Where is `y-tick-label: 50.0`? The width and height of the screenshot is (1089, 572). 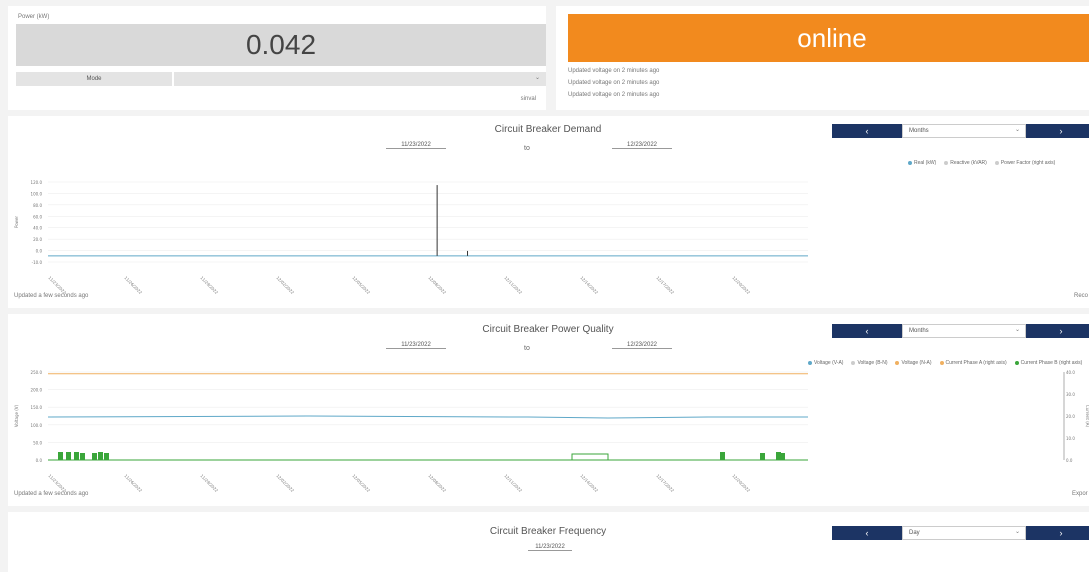
y-tick-label: 50.0 is located at coordinates (37, 442).